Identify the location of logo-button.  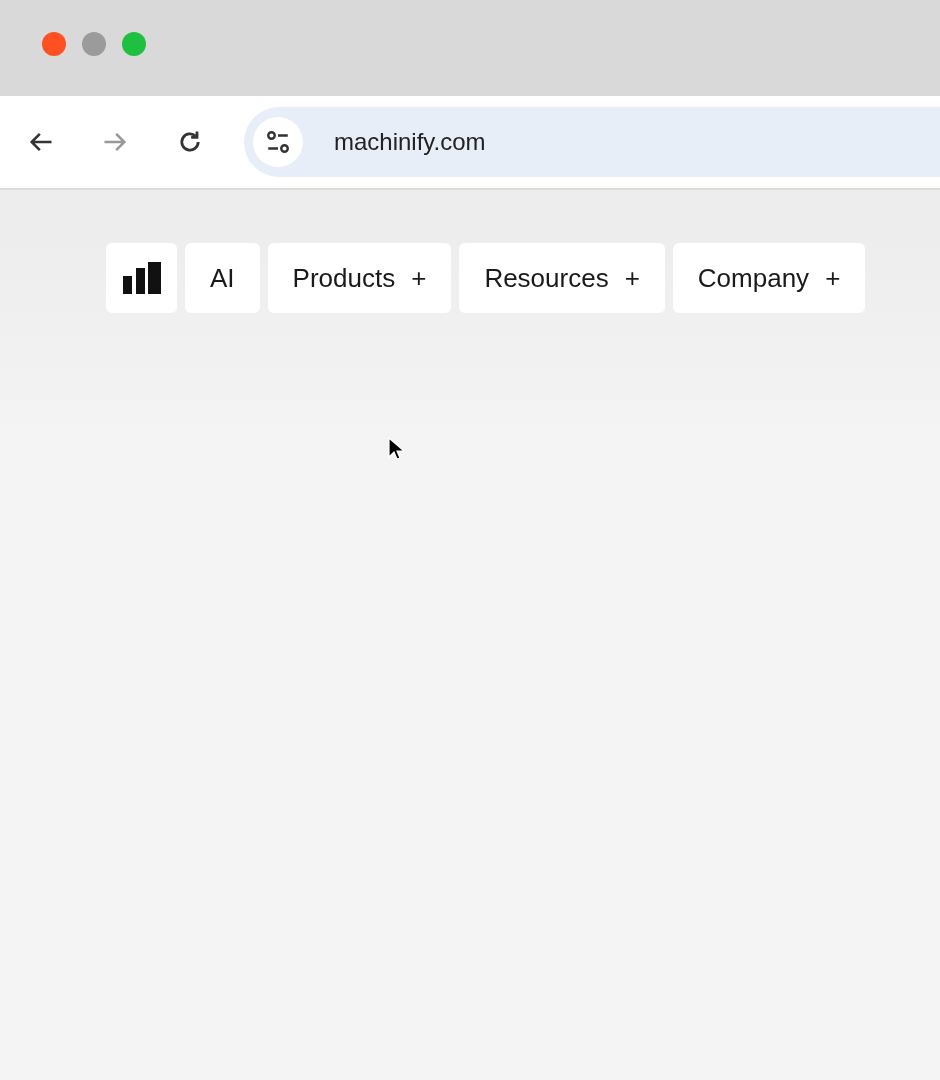
(141, 278).